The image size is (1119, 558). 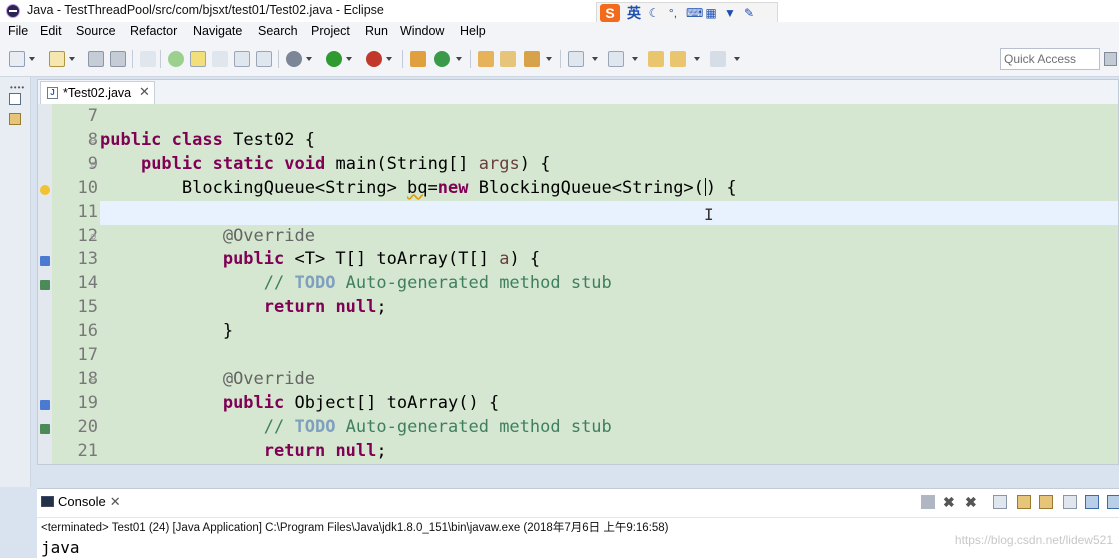 I want to click on debug-icon, so click(x=294, y=59).